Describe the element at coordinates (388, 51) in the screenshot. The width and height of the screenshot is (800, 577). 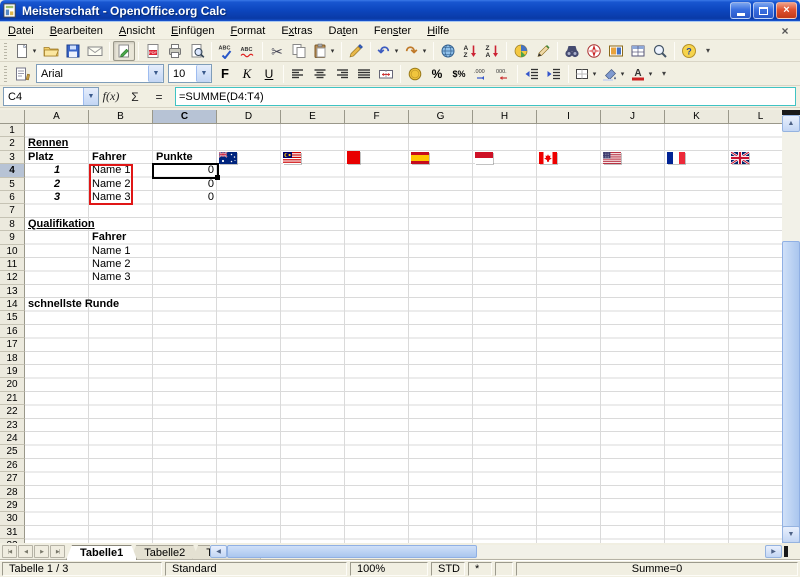
I see `undo-button: ↶ ▾` at that location.